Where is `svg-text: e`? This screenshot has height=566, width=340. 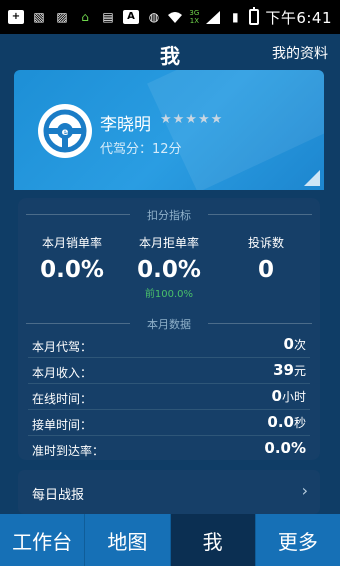
svg-text: e is located at coordinates (65, 132).